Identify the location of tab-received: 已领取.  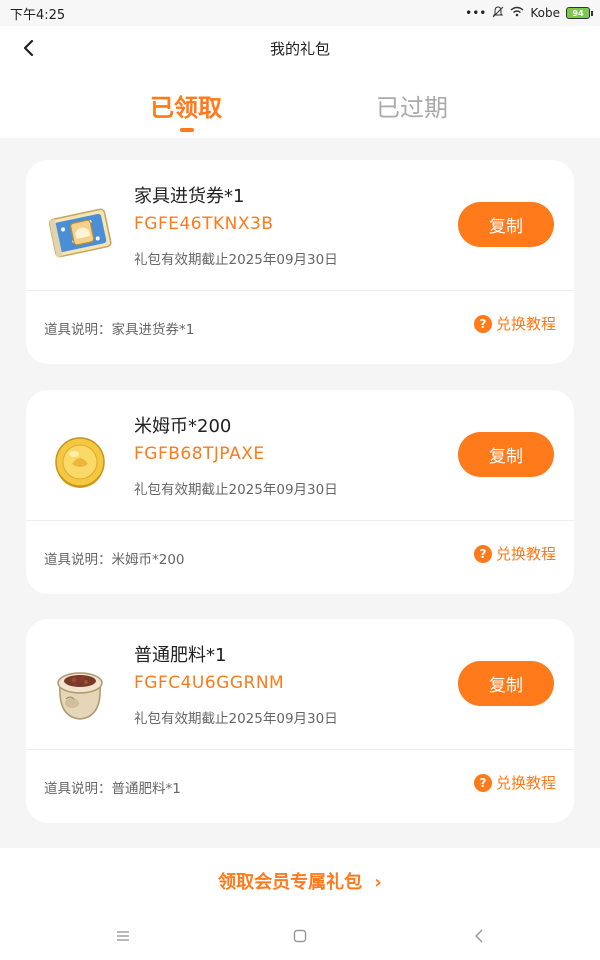
(186, 105).